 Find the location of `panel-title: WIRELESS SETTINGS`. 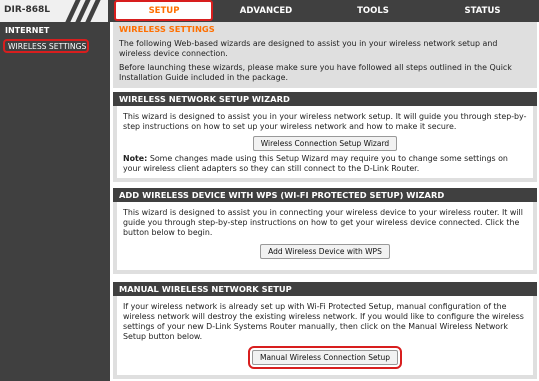

panel-title: WIRELESS SETTINGS is located at coordinates (325, 29).